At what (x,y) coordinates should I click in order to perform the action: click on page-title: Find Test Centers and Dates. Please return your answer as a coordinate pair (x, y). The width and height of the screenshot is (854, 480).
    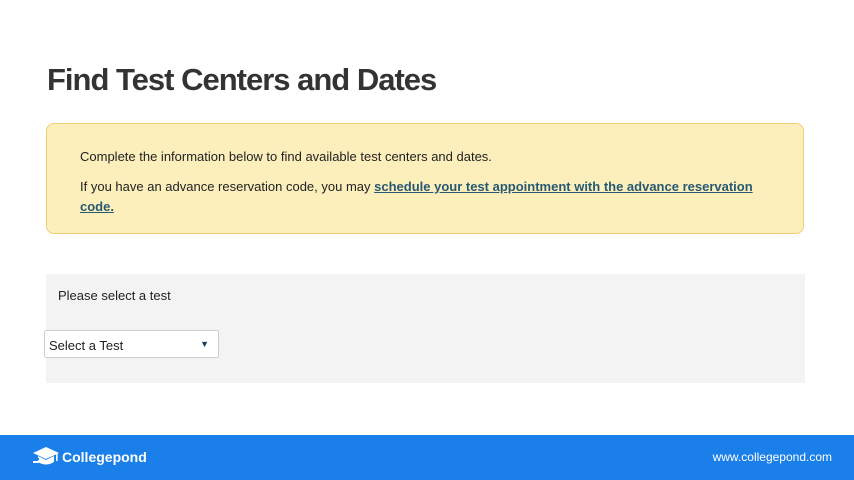
    Looking at the image, I should click on (242, 79).